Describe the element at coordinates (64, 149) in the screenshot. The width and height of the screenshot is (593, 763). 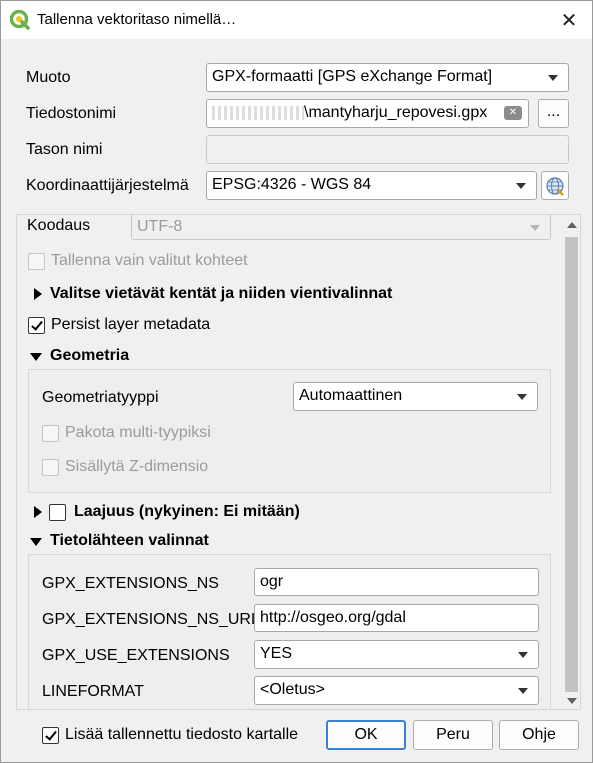
I see `layername-label: Tason nimi` at that location.